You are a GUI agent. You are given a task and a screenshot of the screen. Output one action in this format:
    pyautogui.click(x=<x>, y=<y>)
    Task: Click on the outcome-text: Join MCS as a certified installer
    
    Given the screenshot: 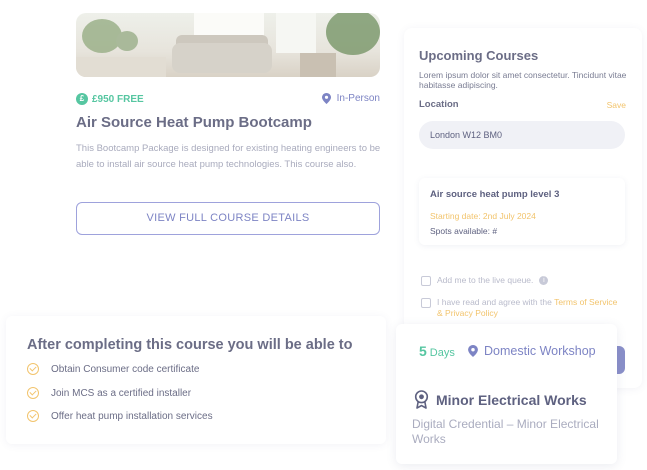 What is the action you would take?
    pyautogui.click(x=121, y=393)
    